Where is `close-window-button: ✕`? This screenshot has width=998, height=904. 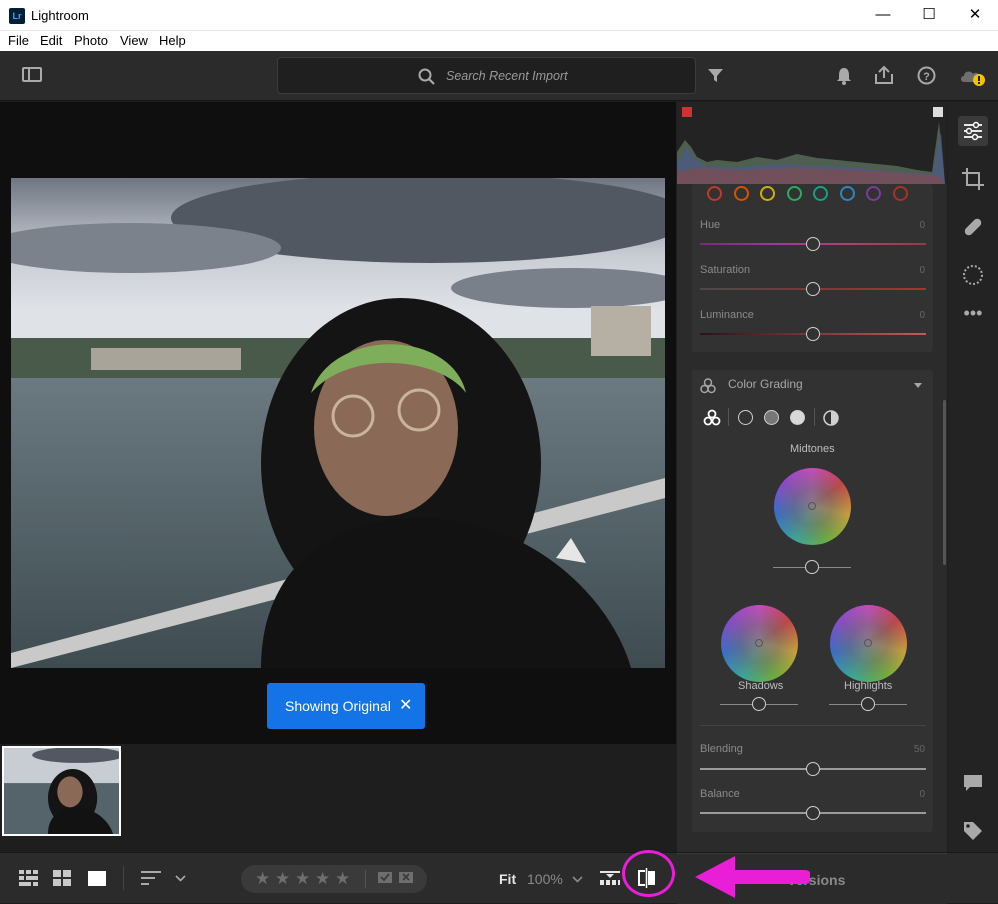 close-window-button: ✕ is located at coordinates (975, 15).